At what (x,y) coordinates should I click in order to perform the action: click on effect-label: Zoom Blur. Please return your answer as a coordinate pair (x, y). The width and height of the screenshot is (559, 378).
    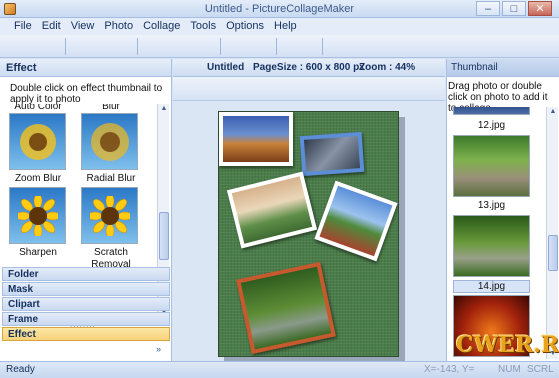
    Looking at the image, I should click on (38, 178).